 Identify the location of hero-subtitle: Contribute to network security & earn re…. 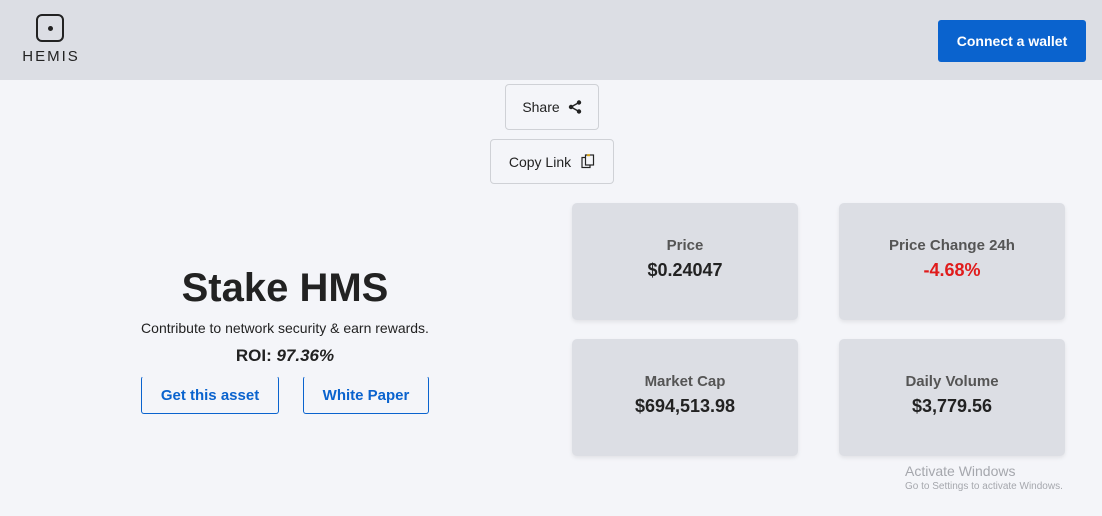
(285, 328).